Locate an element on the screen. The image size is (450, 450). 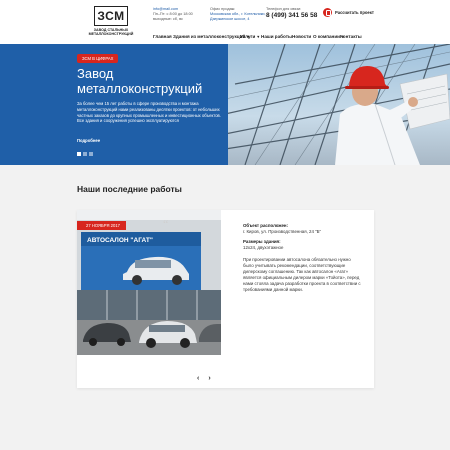
building-sign: АВТОСАЛОН "АГАТ" is located at coordinates (120, 240).